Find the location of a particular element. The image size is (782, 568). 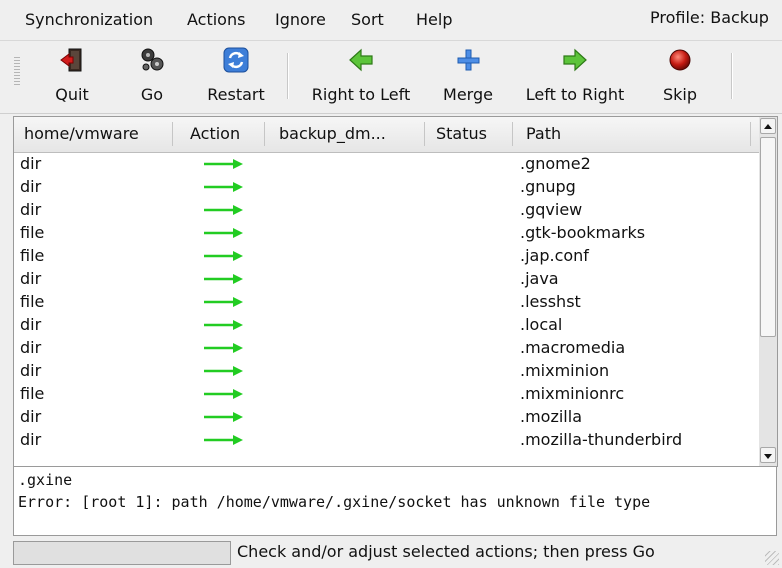

merge-button: Merge is located at coordinates (468, 78).